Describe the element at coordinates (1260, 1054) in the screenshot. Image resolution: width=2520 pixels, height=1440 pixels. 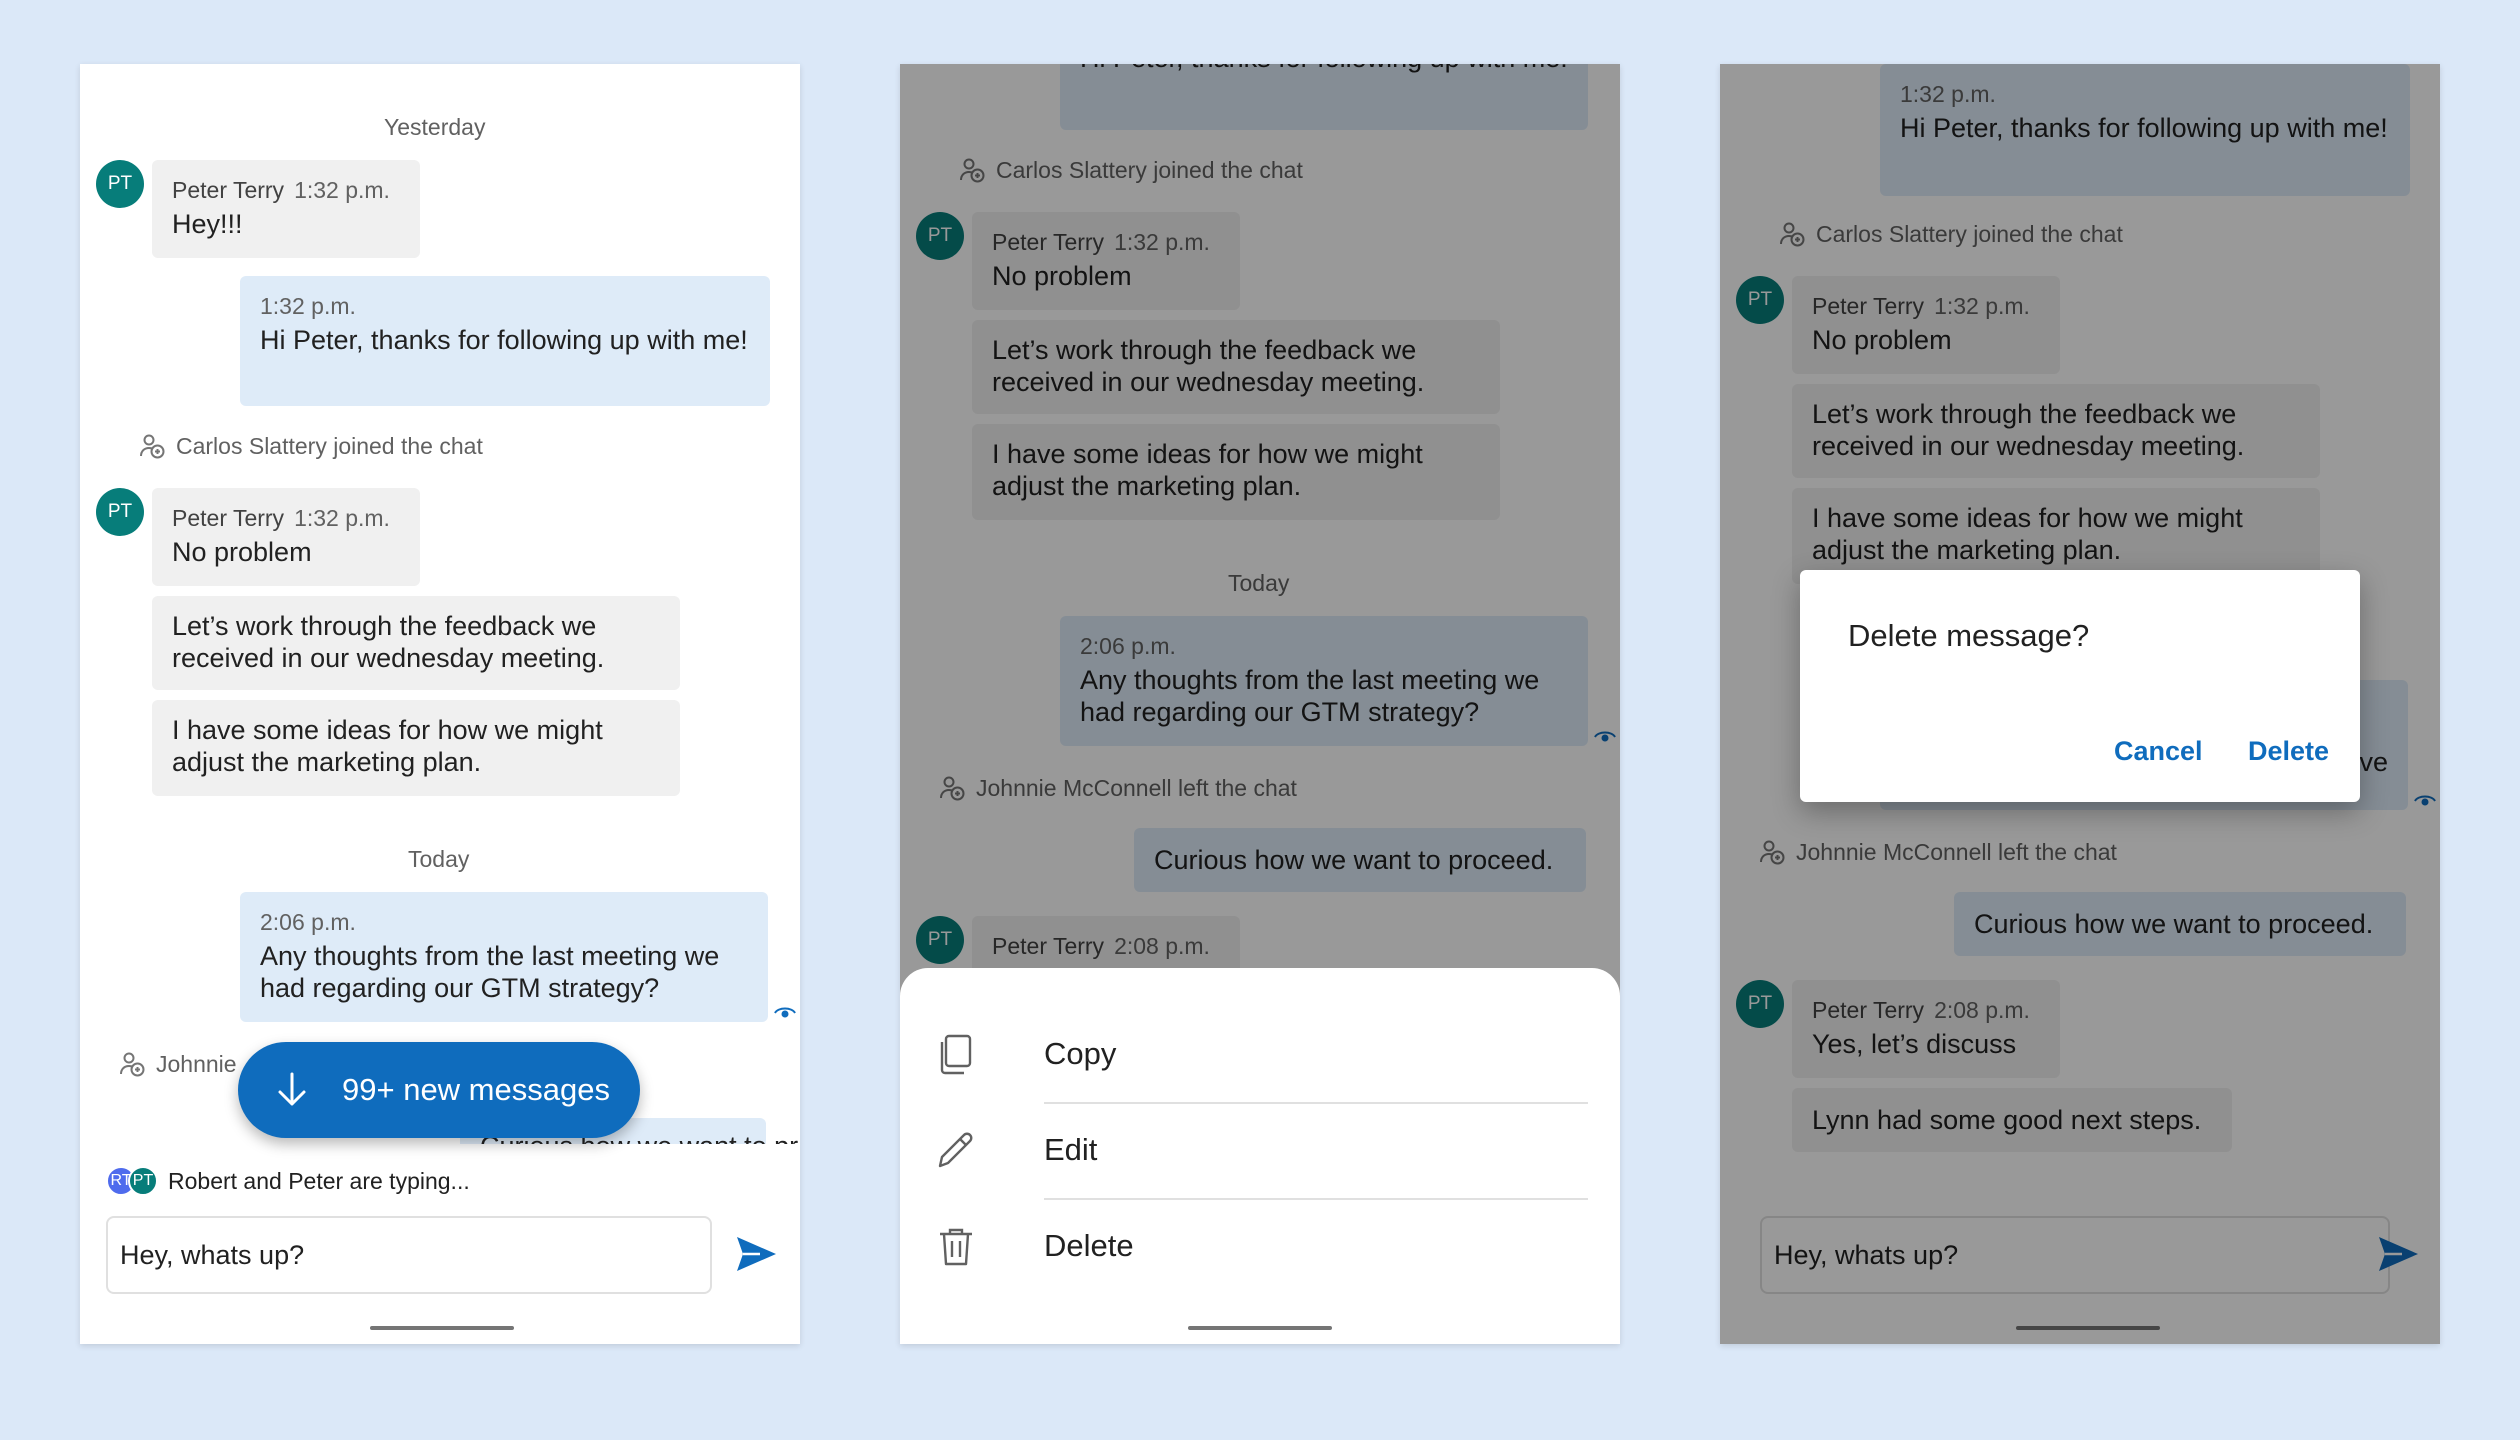
I see `copy-action: Copy` at that location.